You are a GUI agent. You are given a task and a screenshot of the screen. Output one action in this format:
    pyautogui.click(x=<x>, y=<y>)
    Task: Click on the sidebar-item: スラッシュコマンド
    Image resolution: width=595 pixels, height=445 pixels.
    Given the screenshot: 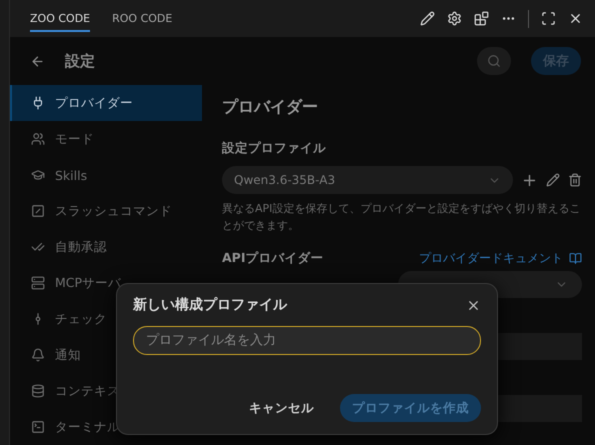 What is the action you would take?
    pyautogui.click(x=106, y=211)
    